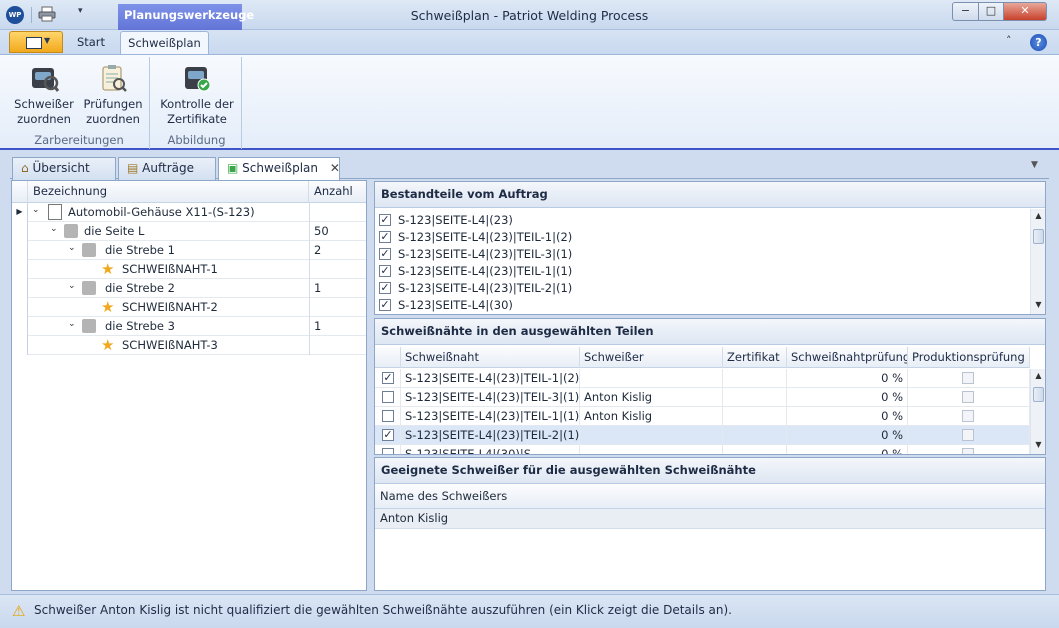 The width and height of the screenshot is (1059, 628). I want to click on column-header-schweisser: Schweißer, so click(651, 357).